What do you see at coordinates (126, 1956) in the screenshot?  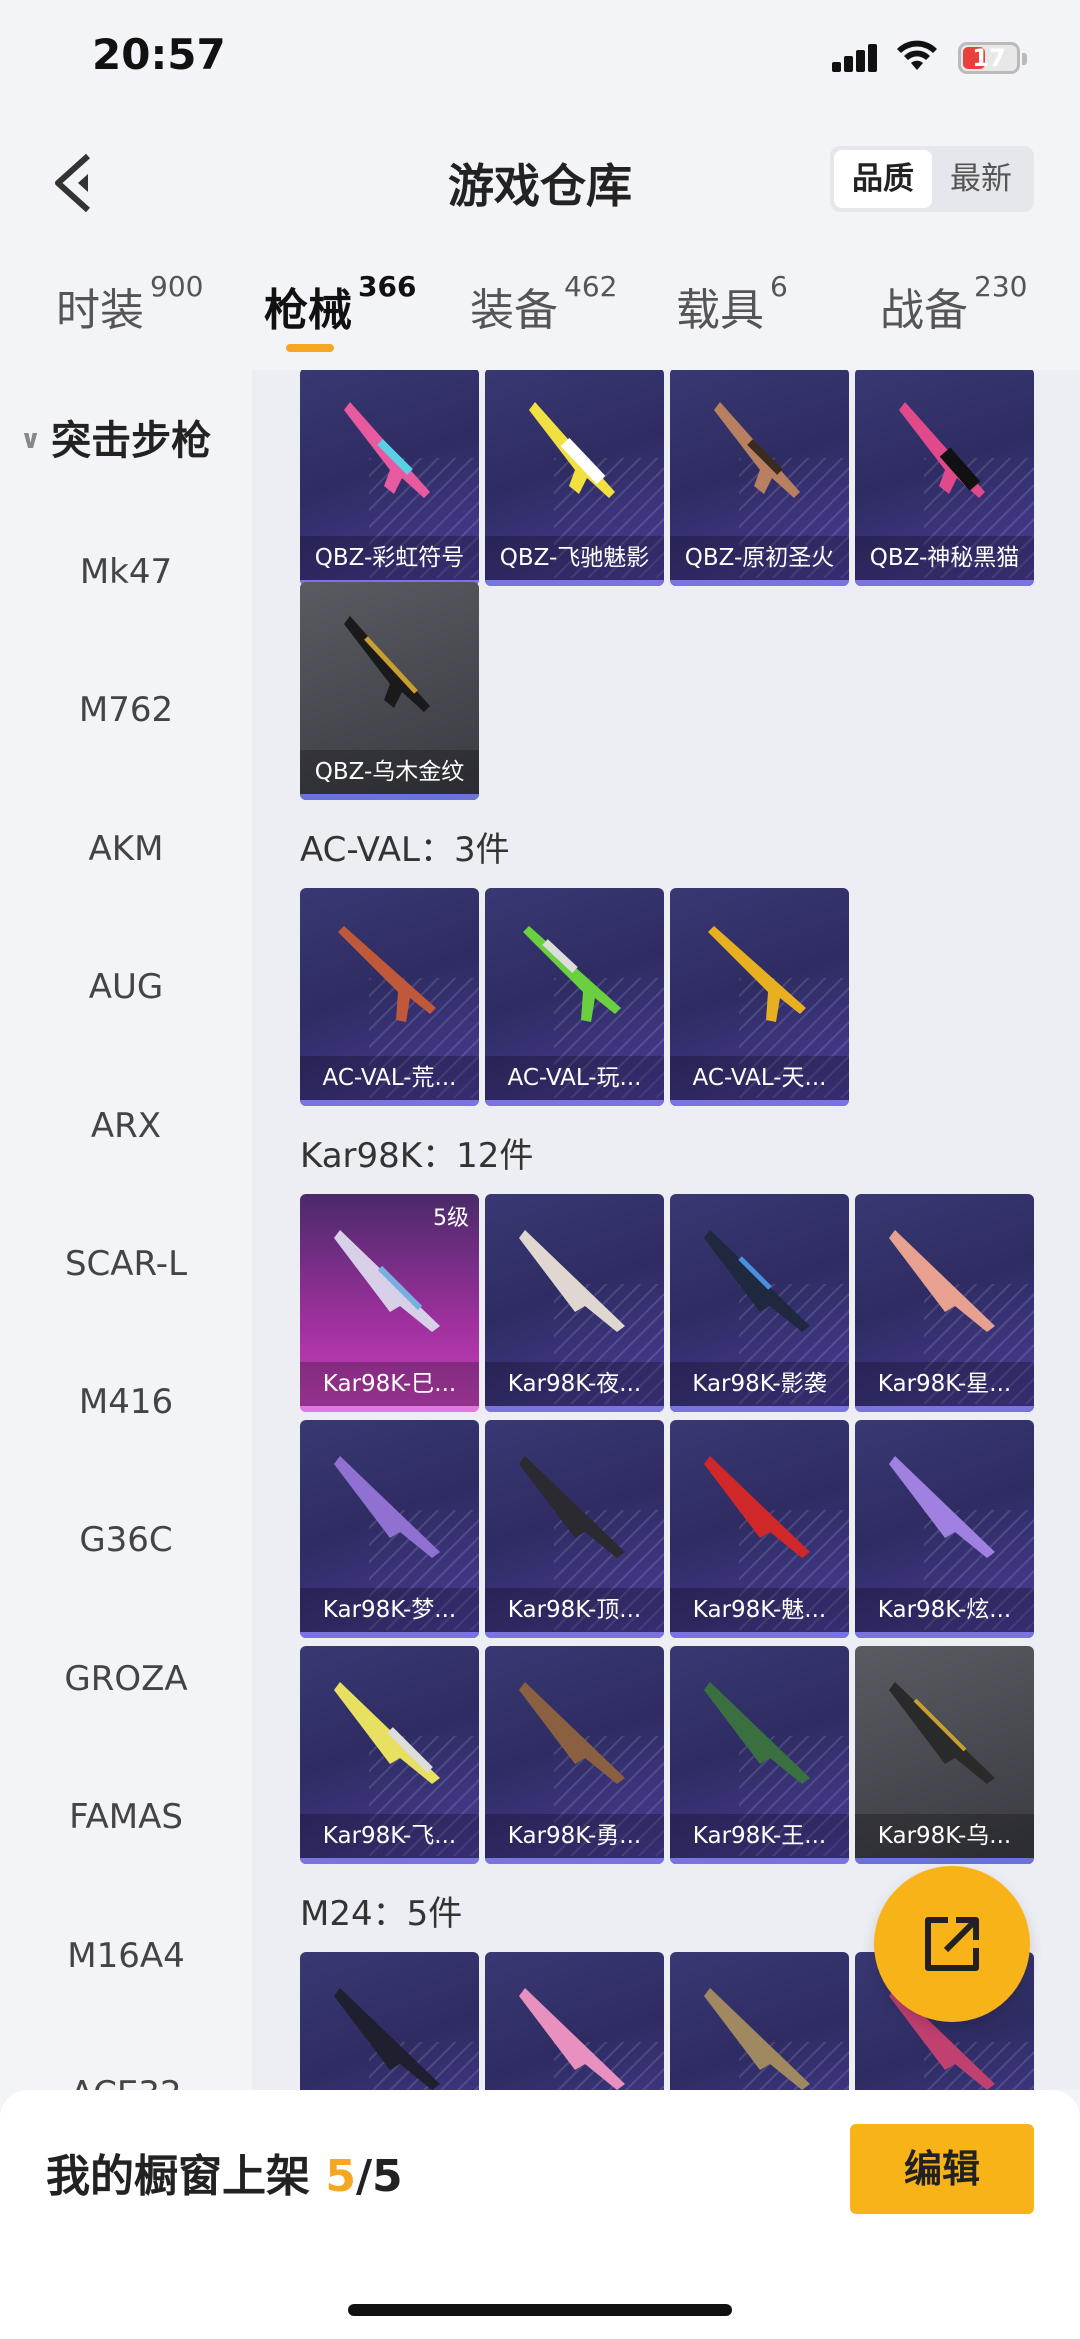 I see `sidebar-item: M16A4` at bounding box center [126, 1956].